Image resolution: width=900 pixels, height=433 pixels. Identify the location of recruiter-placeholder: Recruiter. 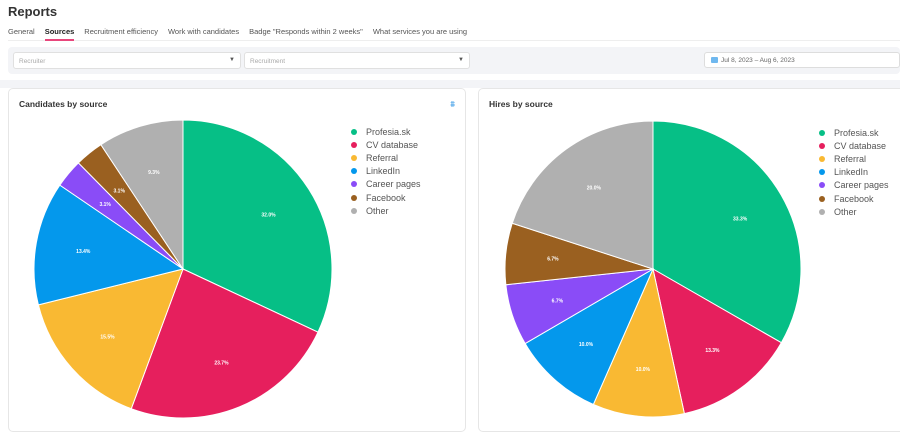
(32, 61).